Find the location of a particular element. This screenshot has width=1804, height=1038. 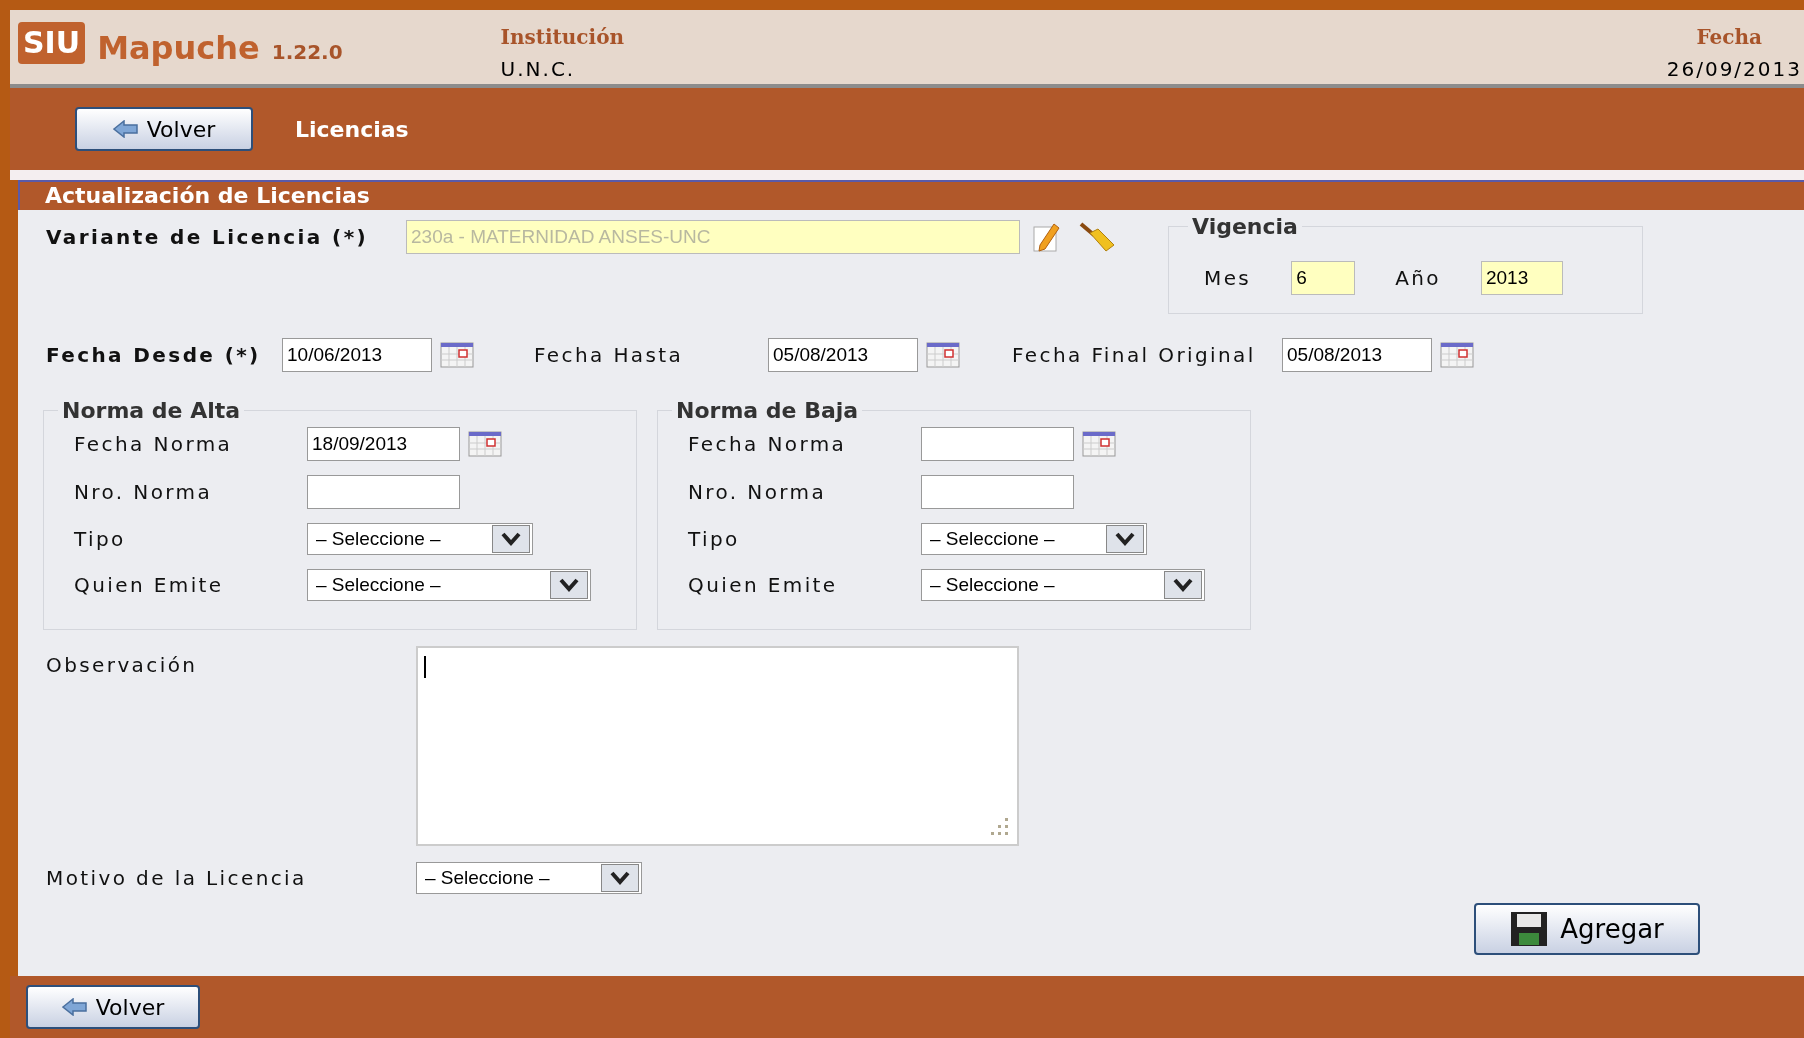

input-field: 6 is located at coordinates (1323, 278).